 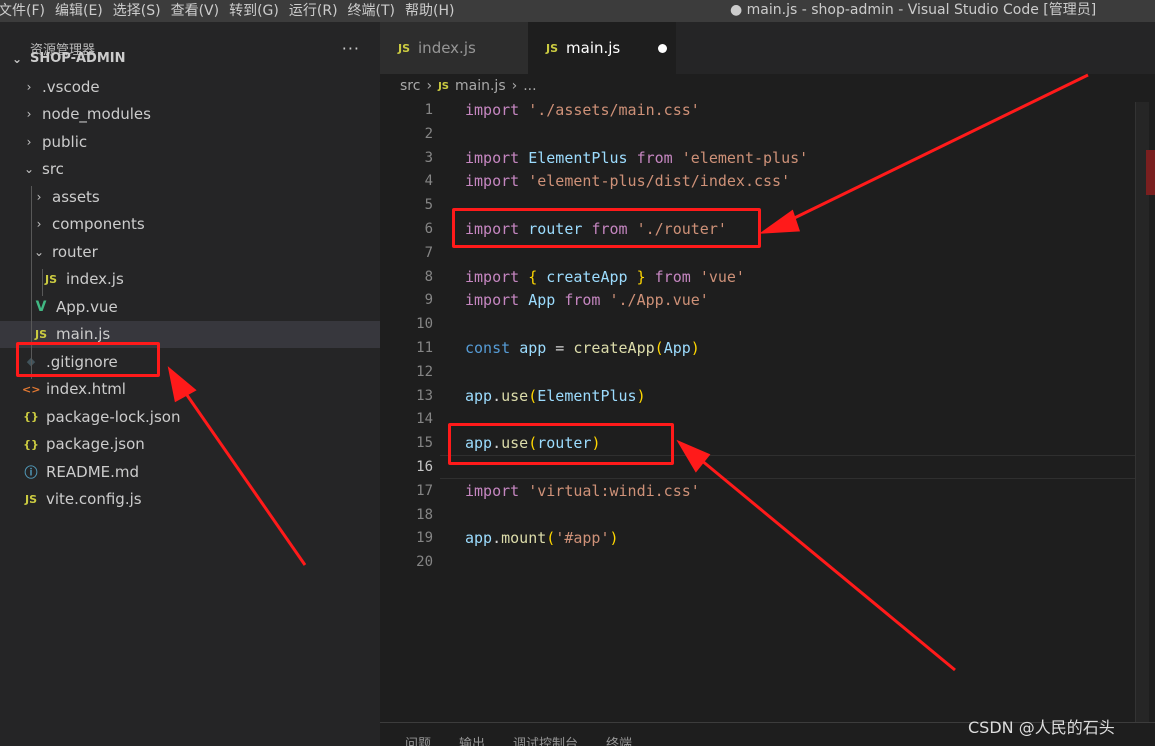 What do you see at coordinates (760, 491) in the screenshot?
I see `code-line: 17 import 'virtual:windi.css'` at bounding box center [760, 491].